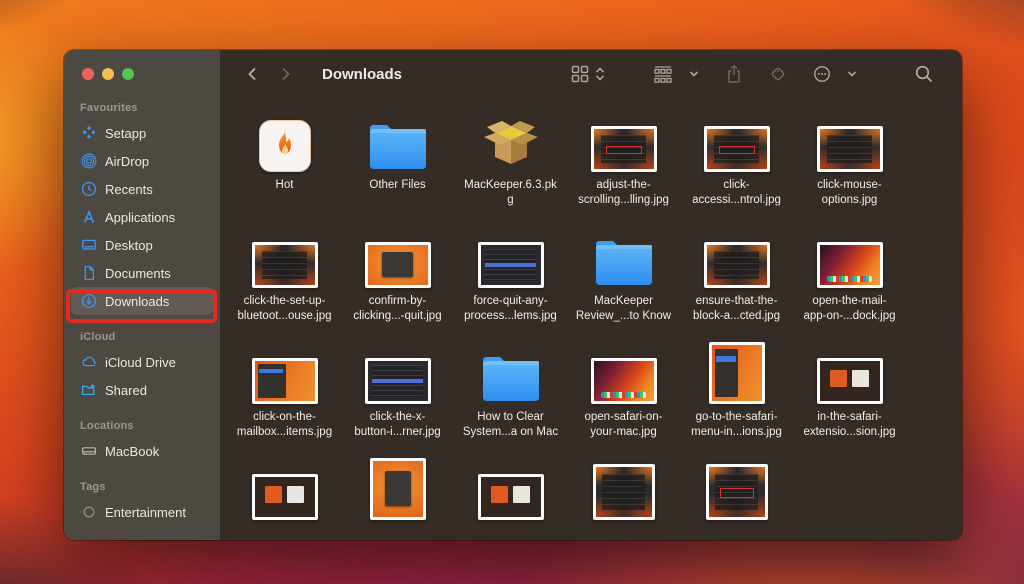  I want to click on toolbar-right-controls, so click(752, 74).